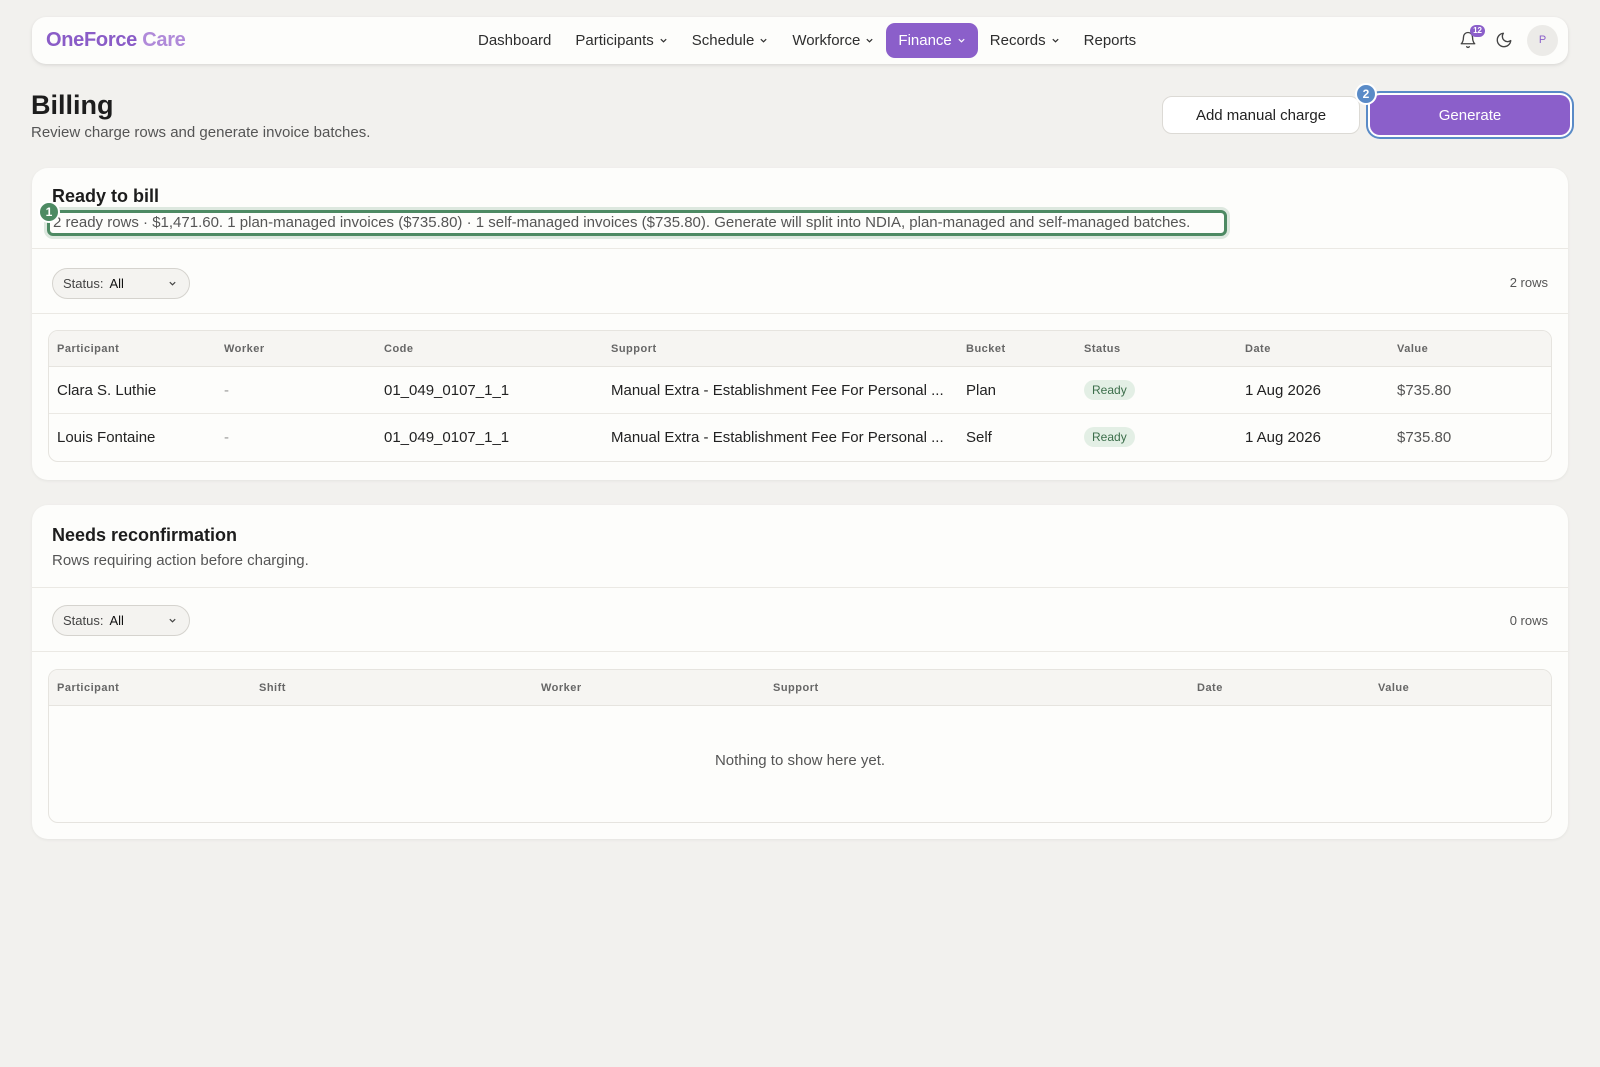 This screenshot has width=1600, height=1067. What do you see at coordinates (107, 390) in the screenshot?
I see `cell-participant: Clara S. Luthie` at bounding box center [107, 390].